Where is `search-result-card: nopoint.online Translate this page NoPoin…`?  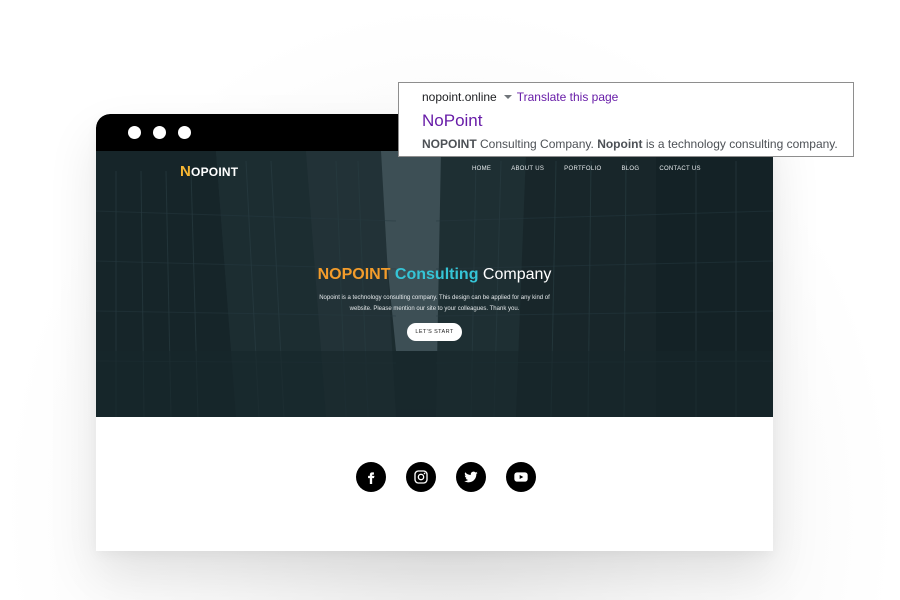
search-result-card: nopoint.online Translate this page NoPoin… is located at coordinates (626, 119).